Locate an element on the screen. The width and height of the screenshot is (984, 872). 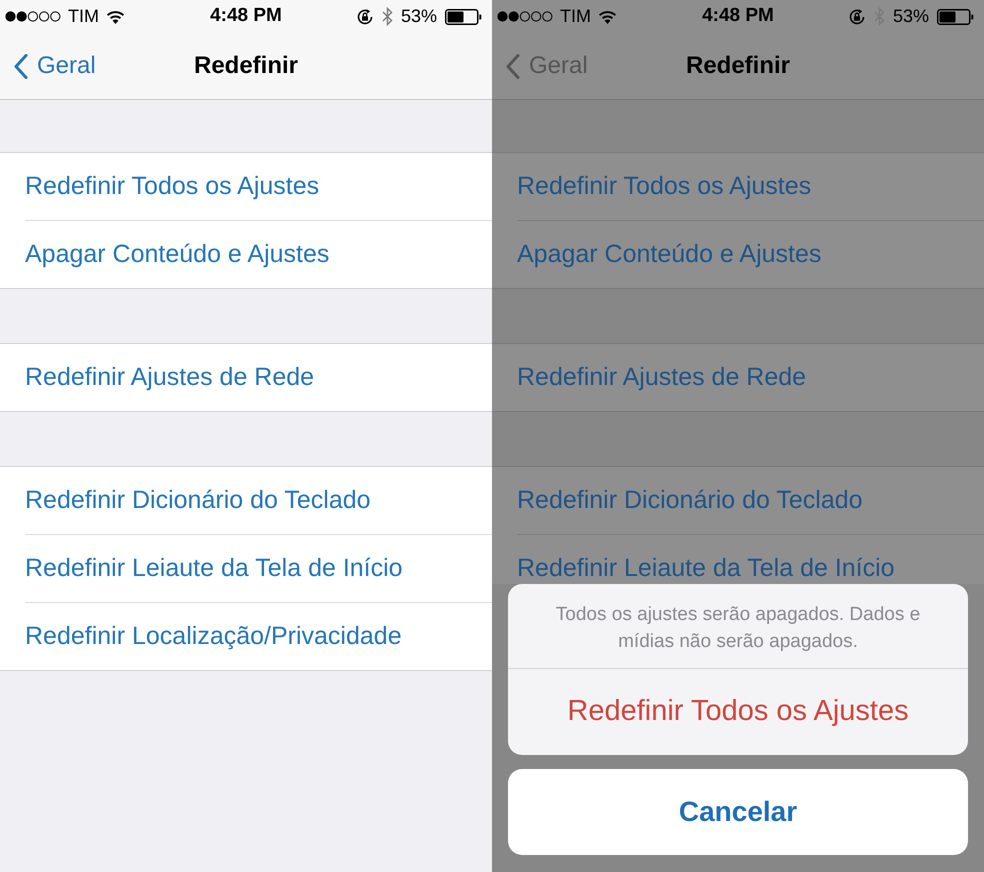
settings-row: Redefinir Localização/Privacidade is located at coordinates (246, 636).